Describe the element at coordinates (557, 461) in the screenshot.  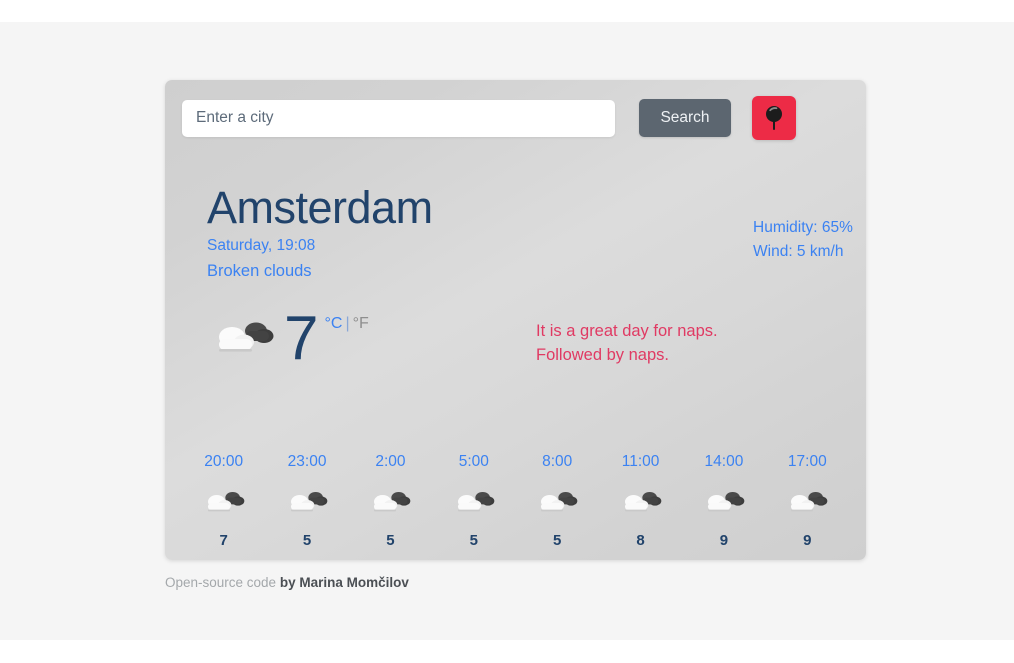
I see `forecast-time: 8:00` at that location.